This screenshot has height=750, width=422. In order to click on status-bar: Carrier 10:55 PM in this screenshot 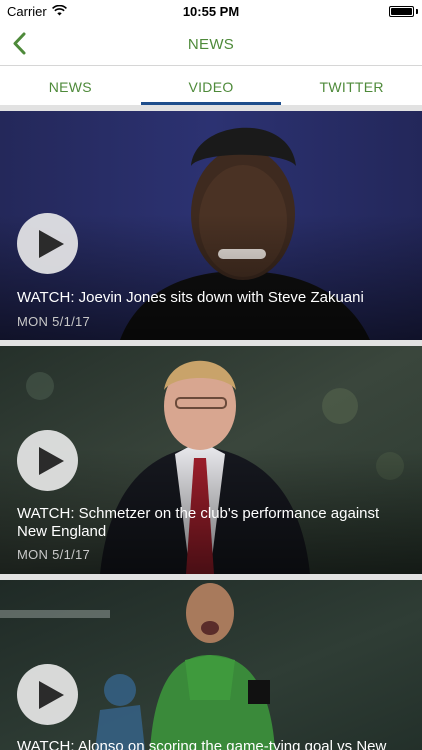, I will do `click(211, 11)`.